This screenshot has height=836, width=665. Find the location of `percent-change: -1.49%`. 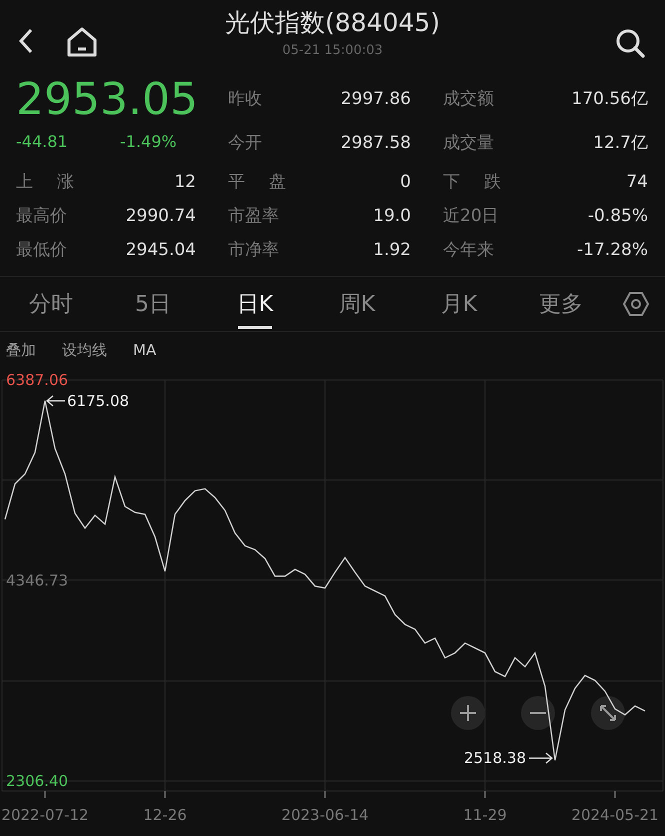

percent-change: -1.49% is located at coordinates (148, 142).